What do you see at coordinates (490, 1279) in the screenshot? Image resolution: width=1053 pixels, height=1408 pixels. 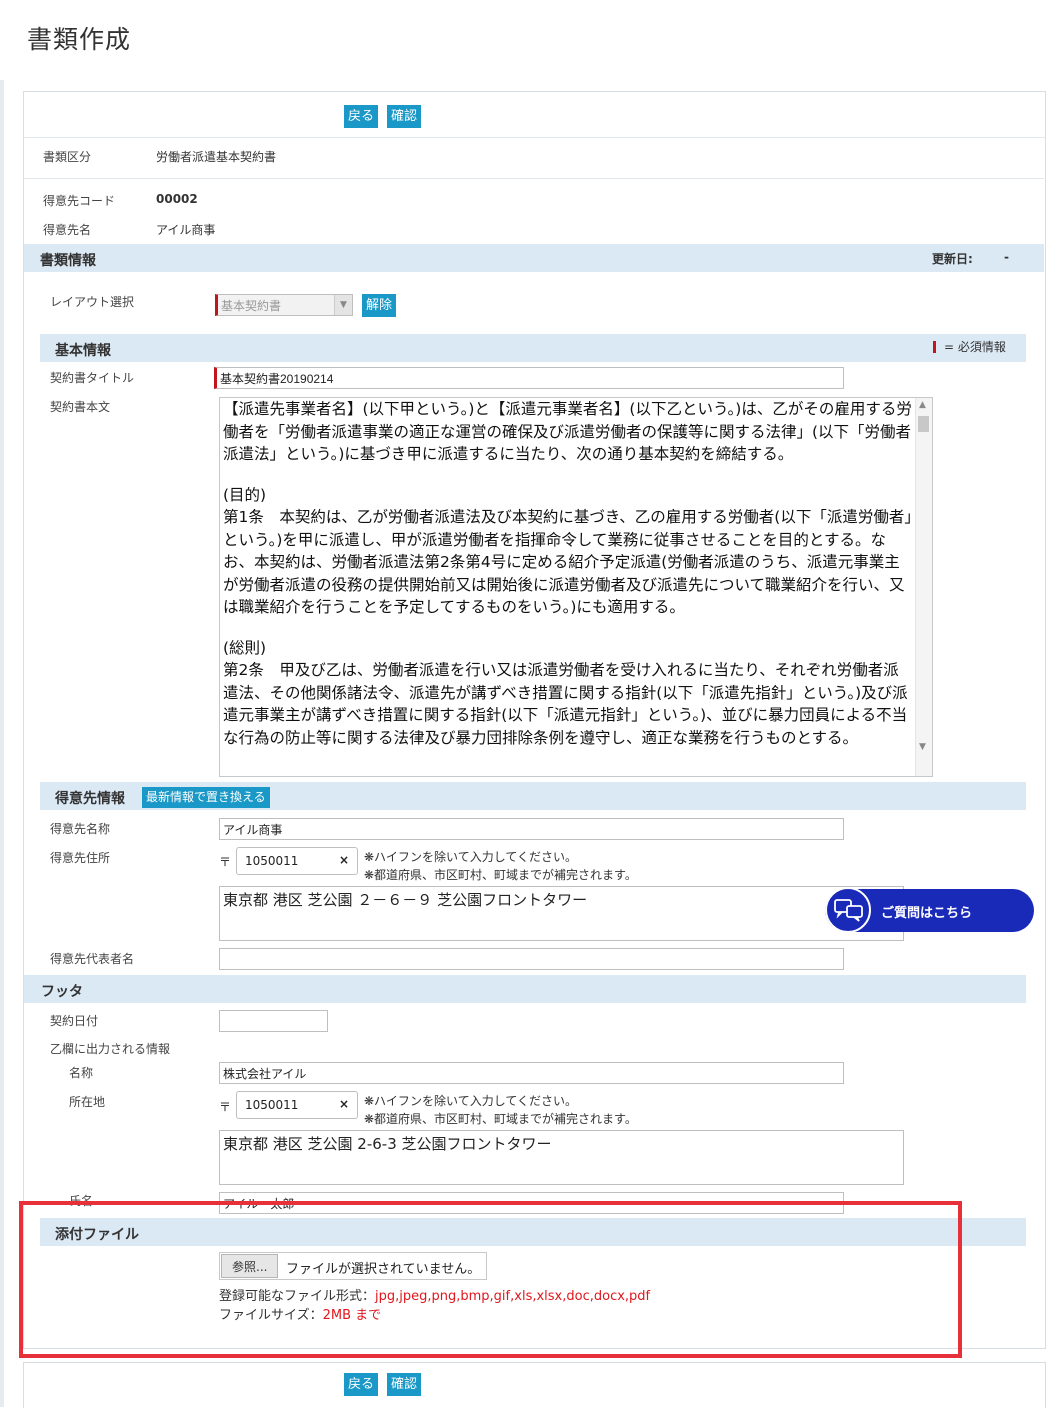 I see `highlight-box` at bounding box center [490, 1279].